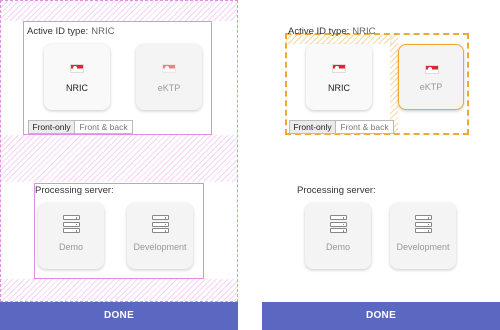  Describe the element at coordinates (119, 11) in the screenshot. I see `debug-hatch-top` at that location.